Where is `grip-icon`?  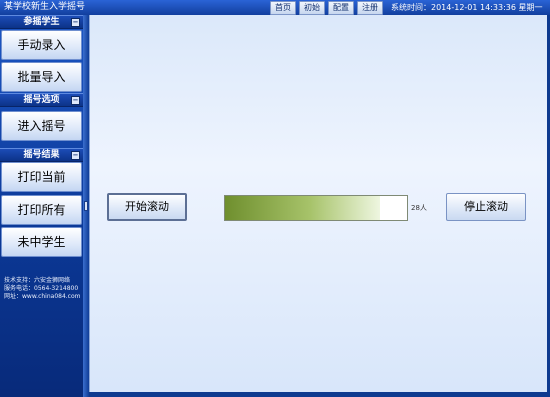 grip-icon is located at coordinates (86, 206).